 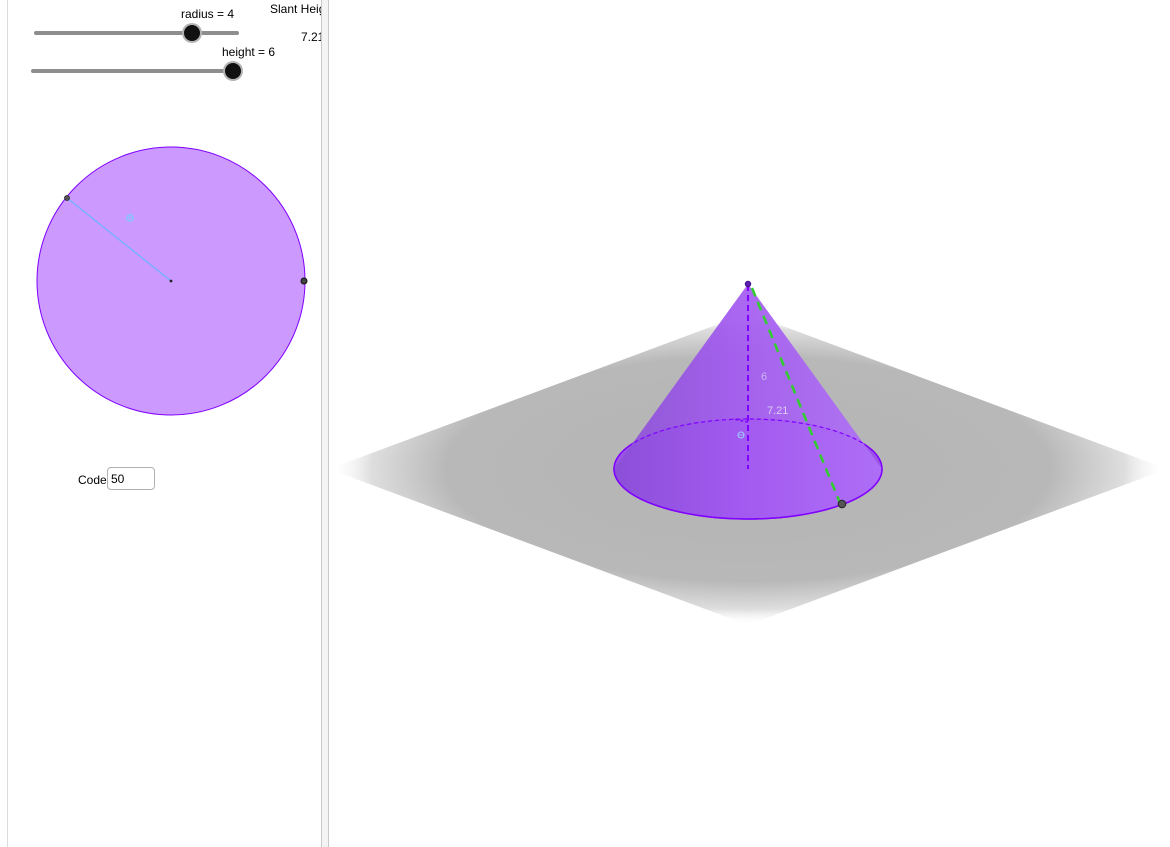 I want to click on code-label: Code, so click(x=92, y=480).